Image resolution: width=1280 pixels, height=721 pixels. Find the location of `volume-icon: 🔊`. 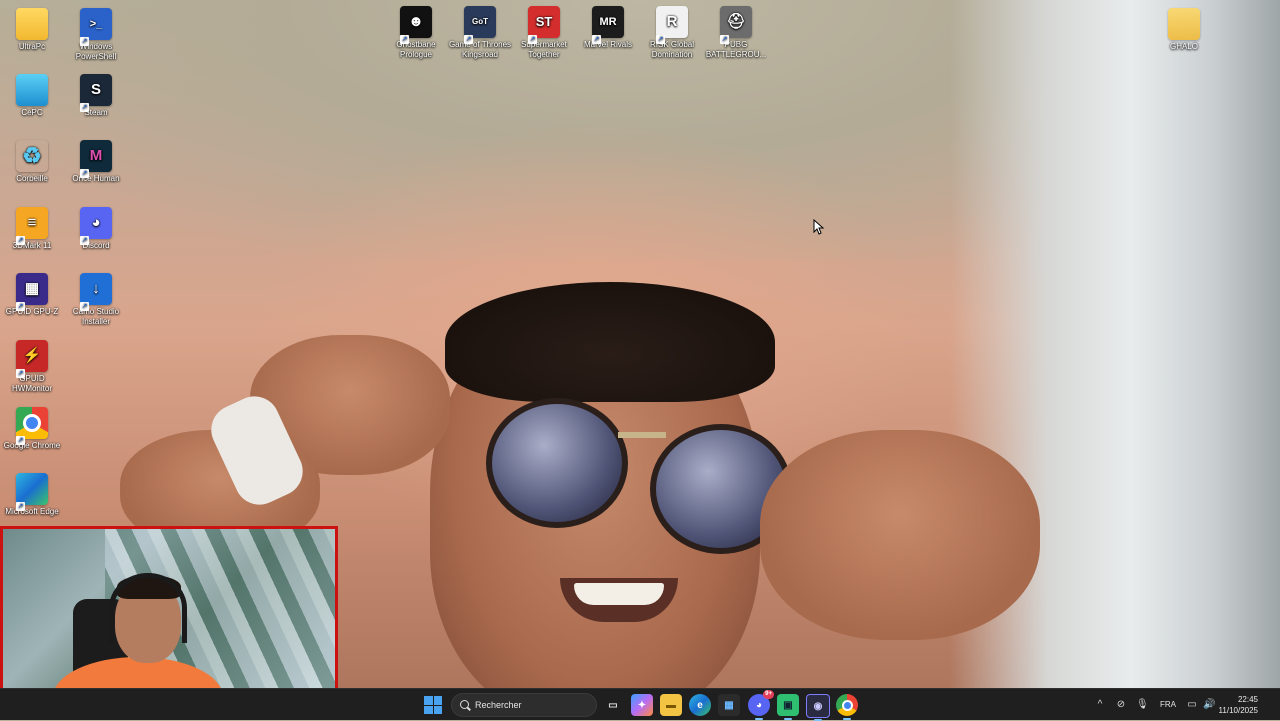

volume-icon: 🔊 is located at coordinates (1209, 705).